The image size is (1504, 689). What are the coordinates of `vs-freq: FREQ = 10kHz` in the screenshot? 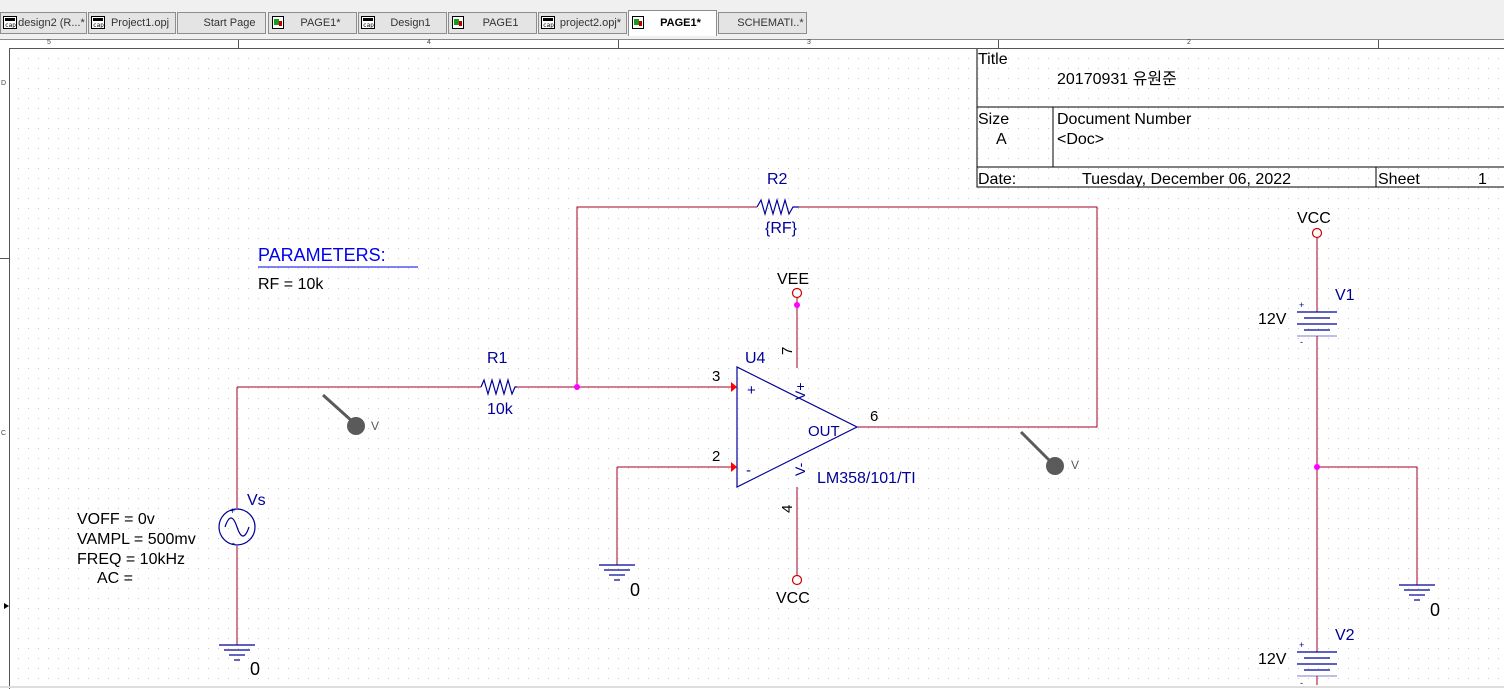 It's located at (131, 559).